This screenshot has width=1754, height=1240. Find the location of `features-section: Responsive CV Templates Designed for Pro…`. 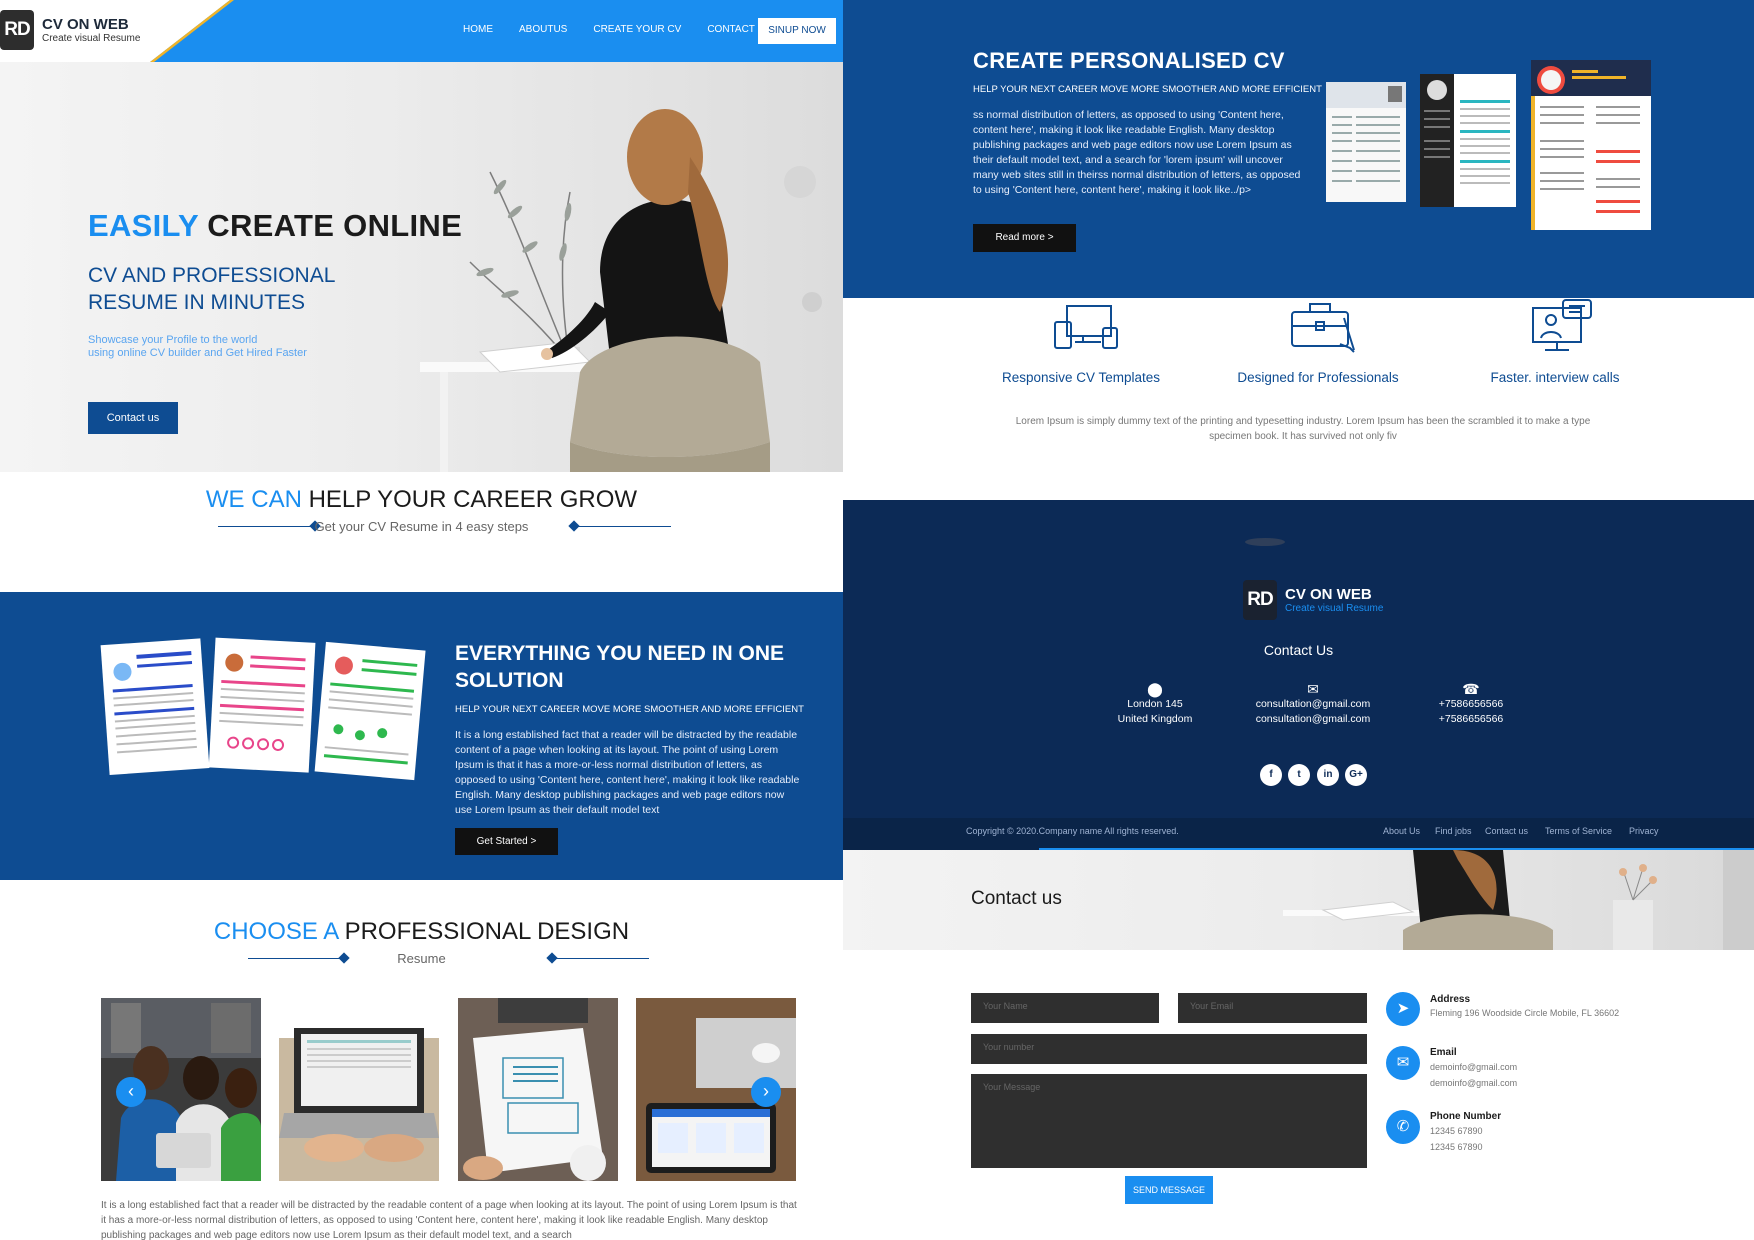

features-section: Responsive CV Templates Designed for Pro… is located at coordinates (1298, 399).